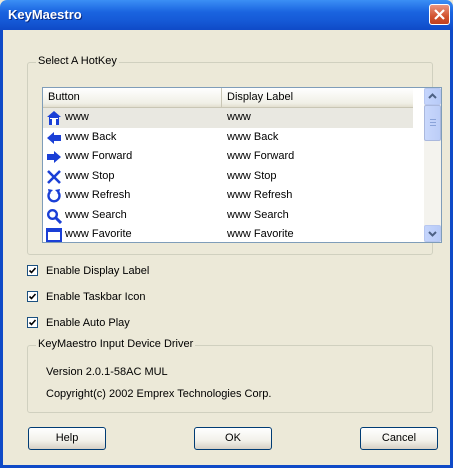  I want to click on favorites-icon, so click(54, 235).